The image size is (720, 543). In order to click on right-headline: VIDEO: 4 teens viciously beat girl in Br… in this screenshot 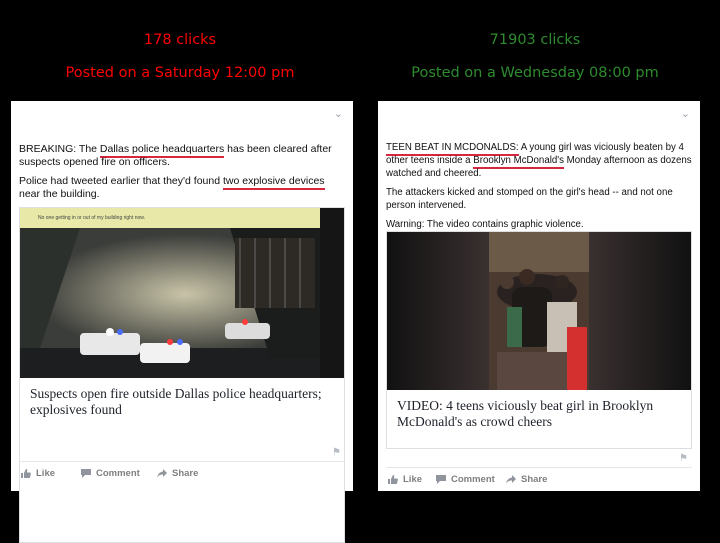, I will do `click(539, 413)`.